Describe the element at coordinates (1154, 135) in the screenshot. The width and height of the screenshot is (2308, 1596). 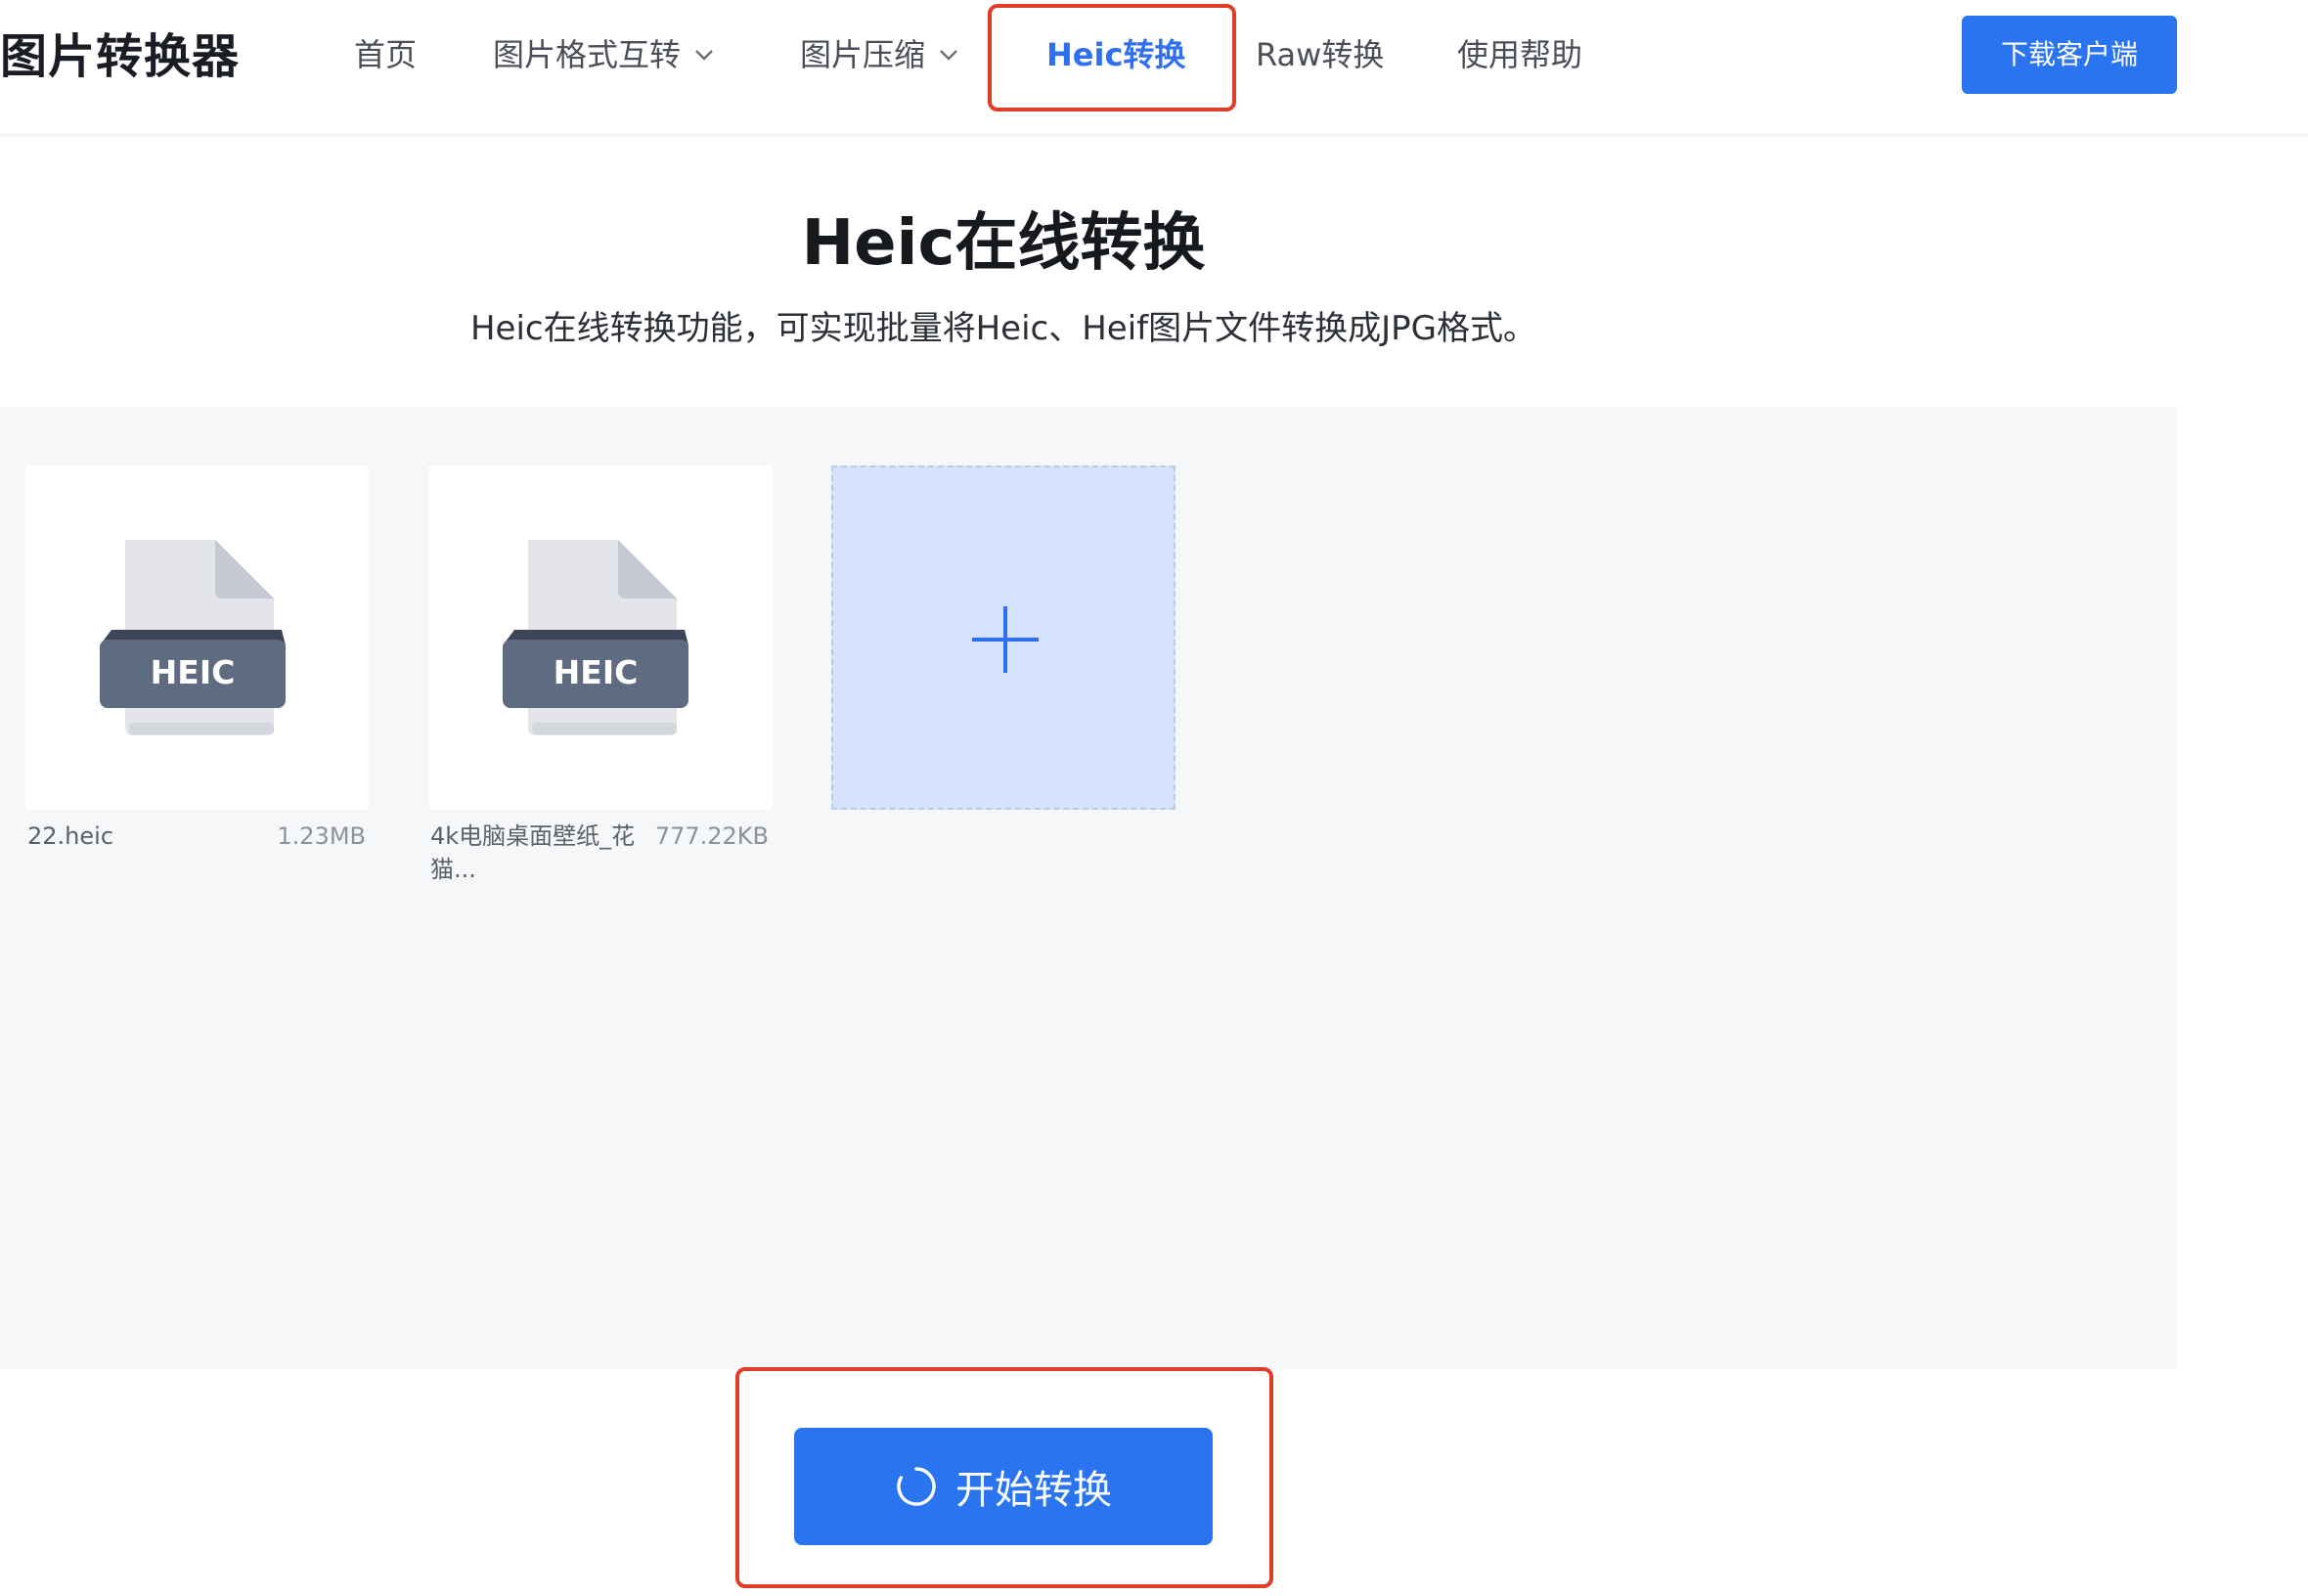
I see `header-divider` at that location.